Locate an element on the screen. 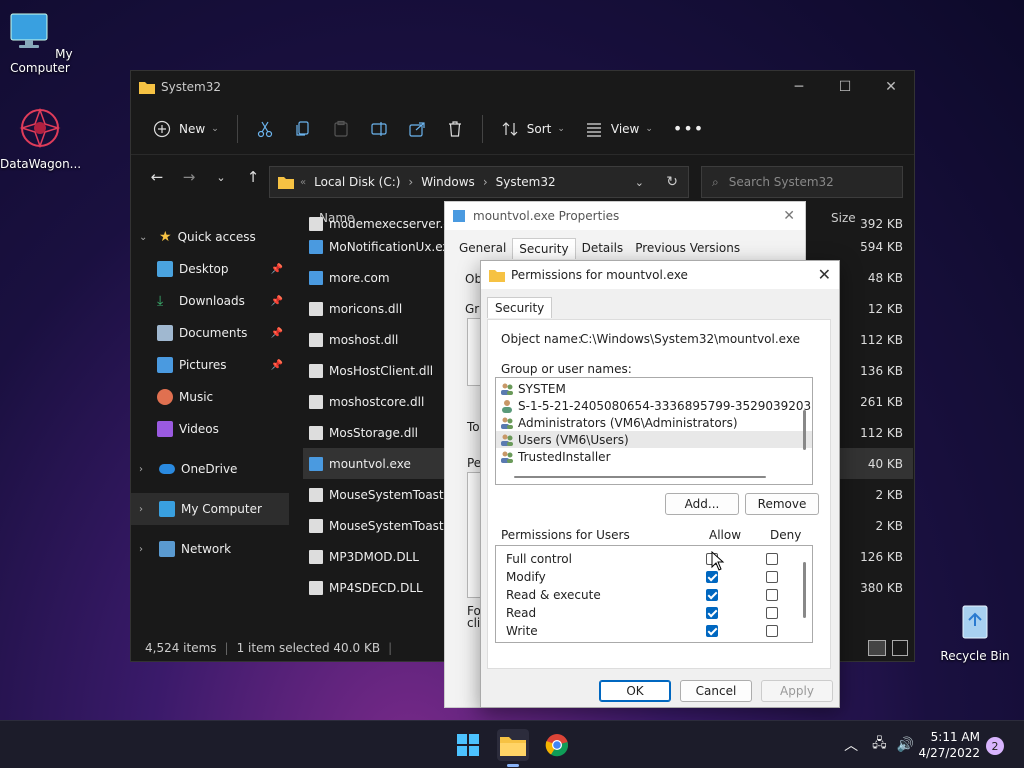 This screenshot has height=768, width=1024. more-options-button: ••• is located at coordinates (688, 129).